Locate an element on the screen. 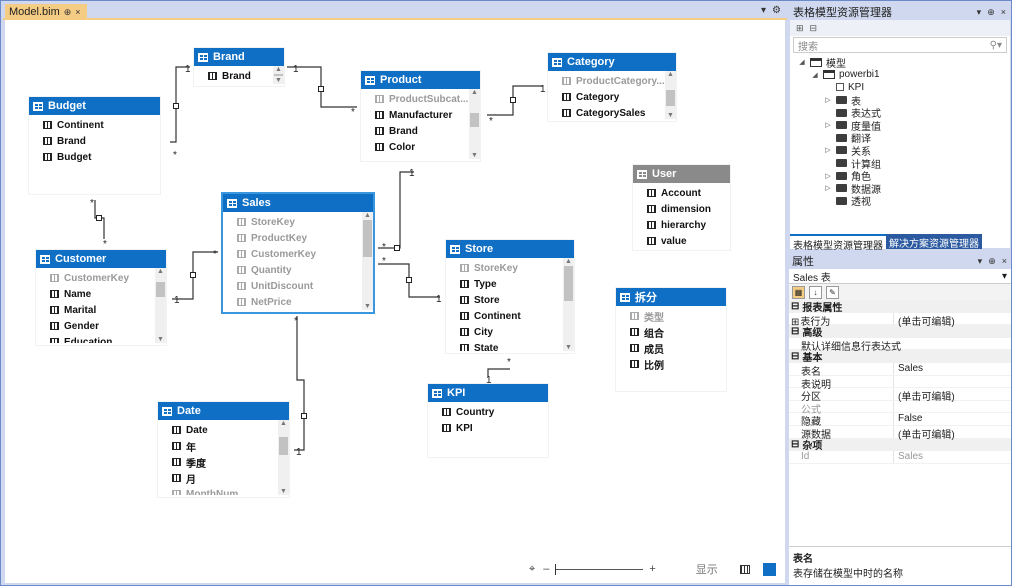 The image size is (1012, 586). column-row: Country is located at coordinates (488, 412).